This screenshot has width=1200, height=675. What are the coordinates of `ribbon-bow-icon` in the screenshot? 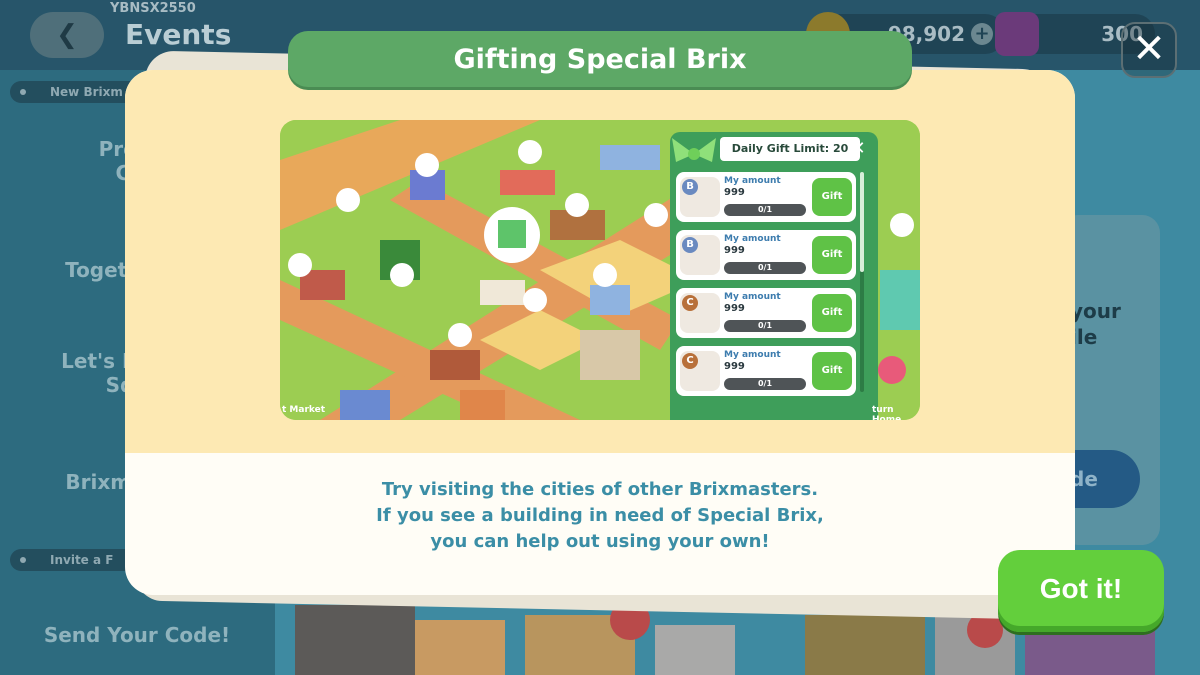 It's located at (694, 150).